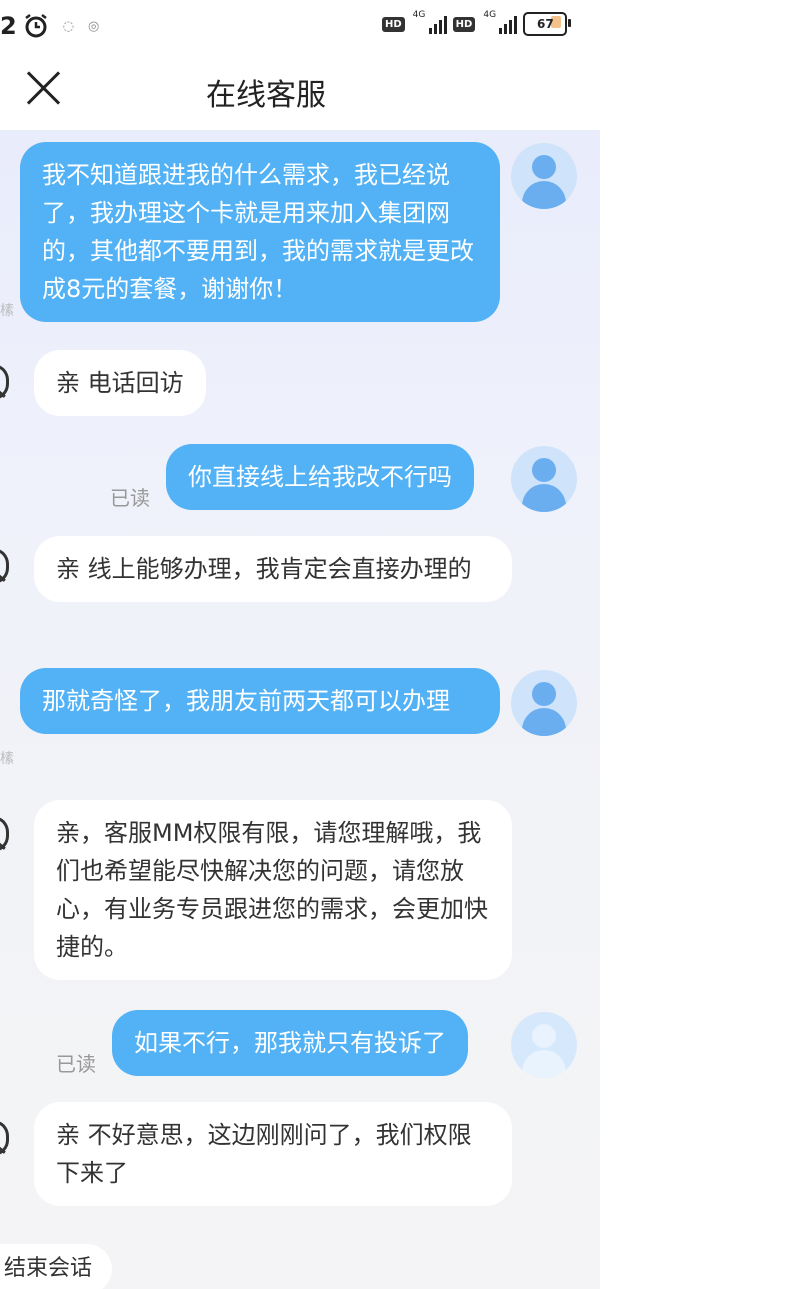 The height and width of the screenshot is (1289, 806). What do you see at coordinates (44, 88) in the screenshot?
I see `close-icon` at bounding box center [44, 88].